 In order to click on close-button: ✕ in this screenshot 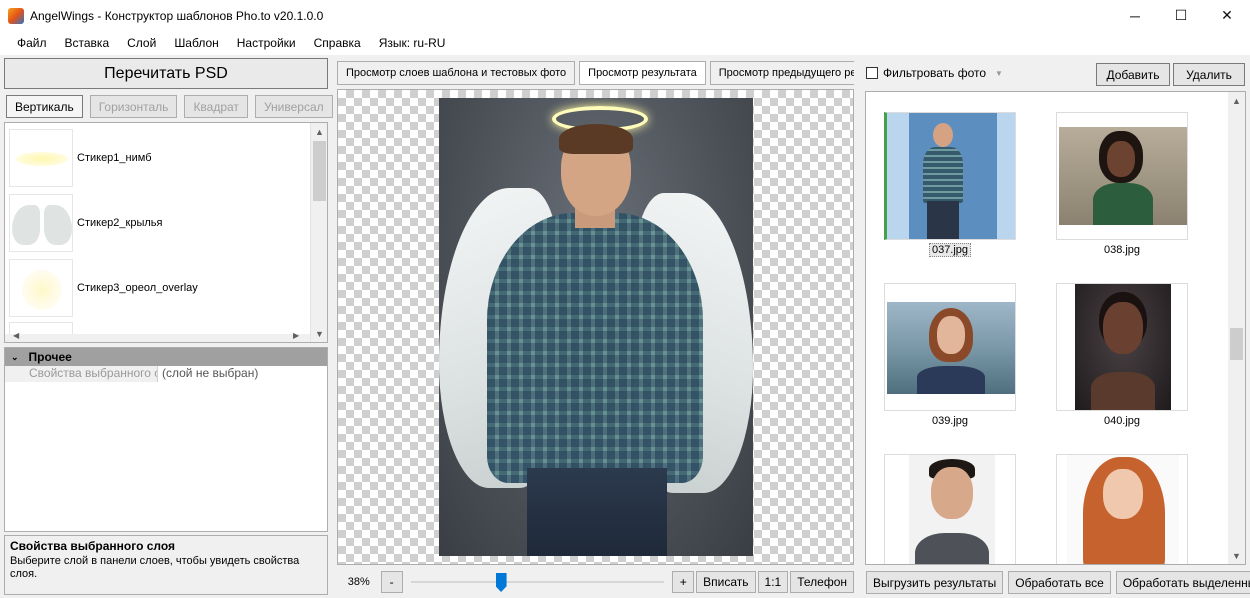, I will do `click(1227, 15)`.